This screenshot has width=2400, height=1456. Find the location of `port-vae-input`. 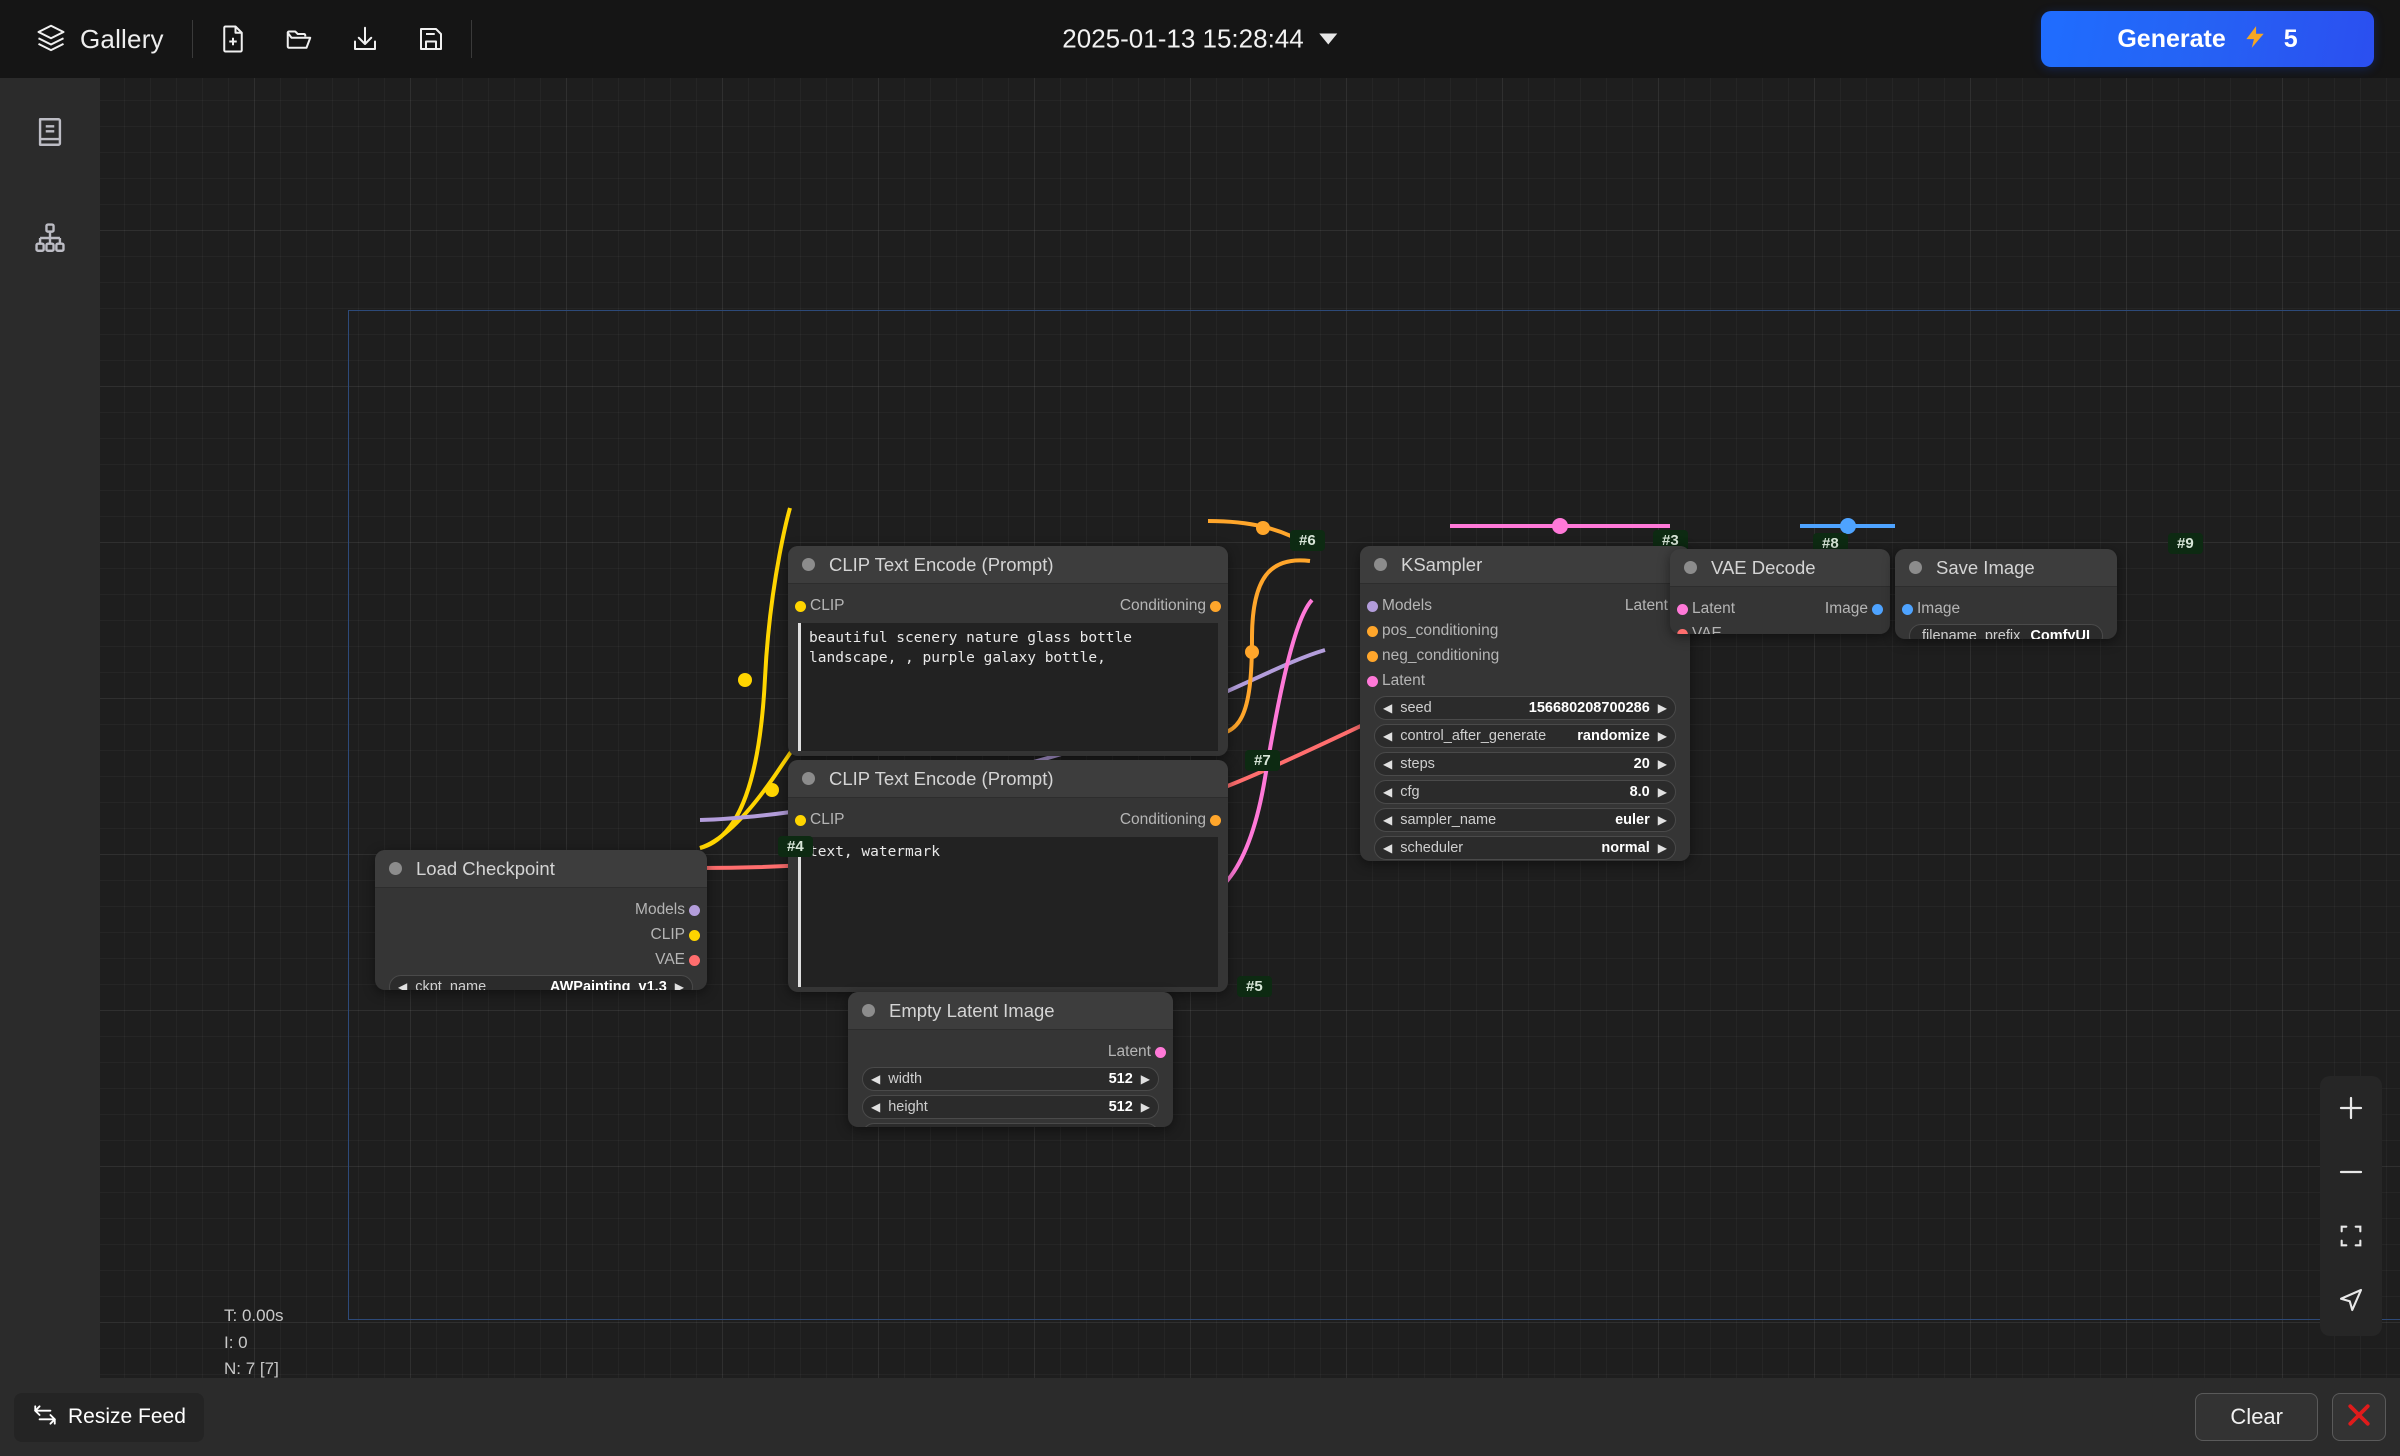

port-vae-input is located at coordinates (1682, 631).